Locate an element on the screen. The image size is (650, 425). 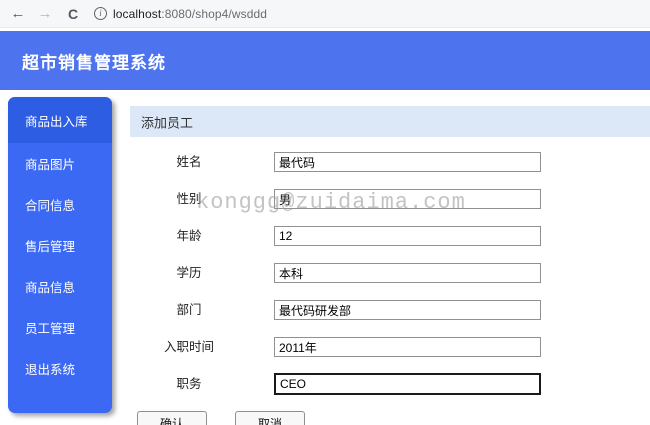
sidebar-item-goods-info: 商品信息 is located at coordinates (60, 286).